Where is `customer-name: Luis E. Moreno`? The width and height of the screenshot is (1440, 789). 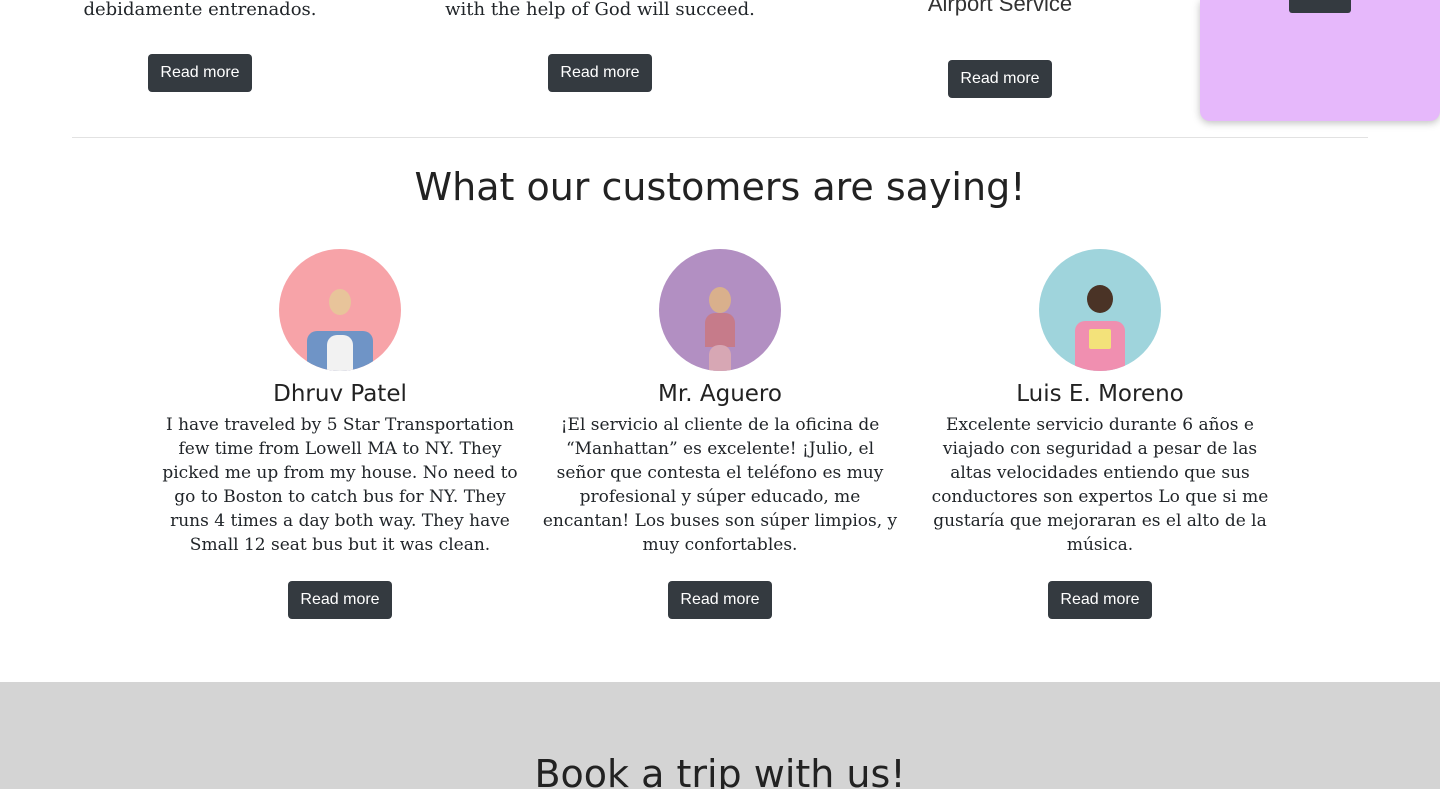 customer-name: Luis E. Moreno is located at coordinates (1100, 394).